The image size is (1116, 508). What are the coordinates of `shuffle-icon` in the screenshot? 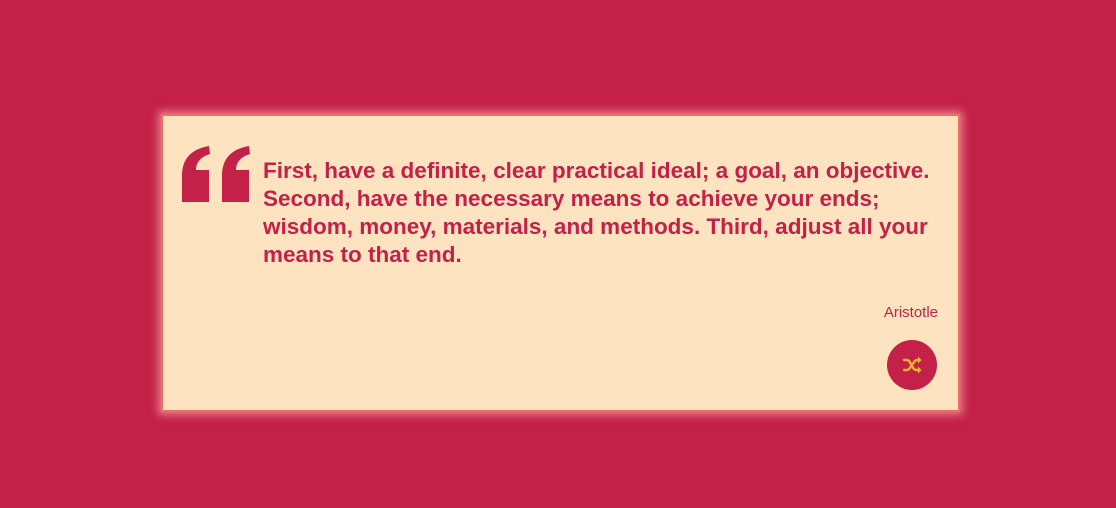 It's located at (912, 365).